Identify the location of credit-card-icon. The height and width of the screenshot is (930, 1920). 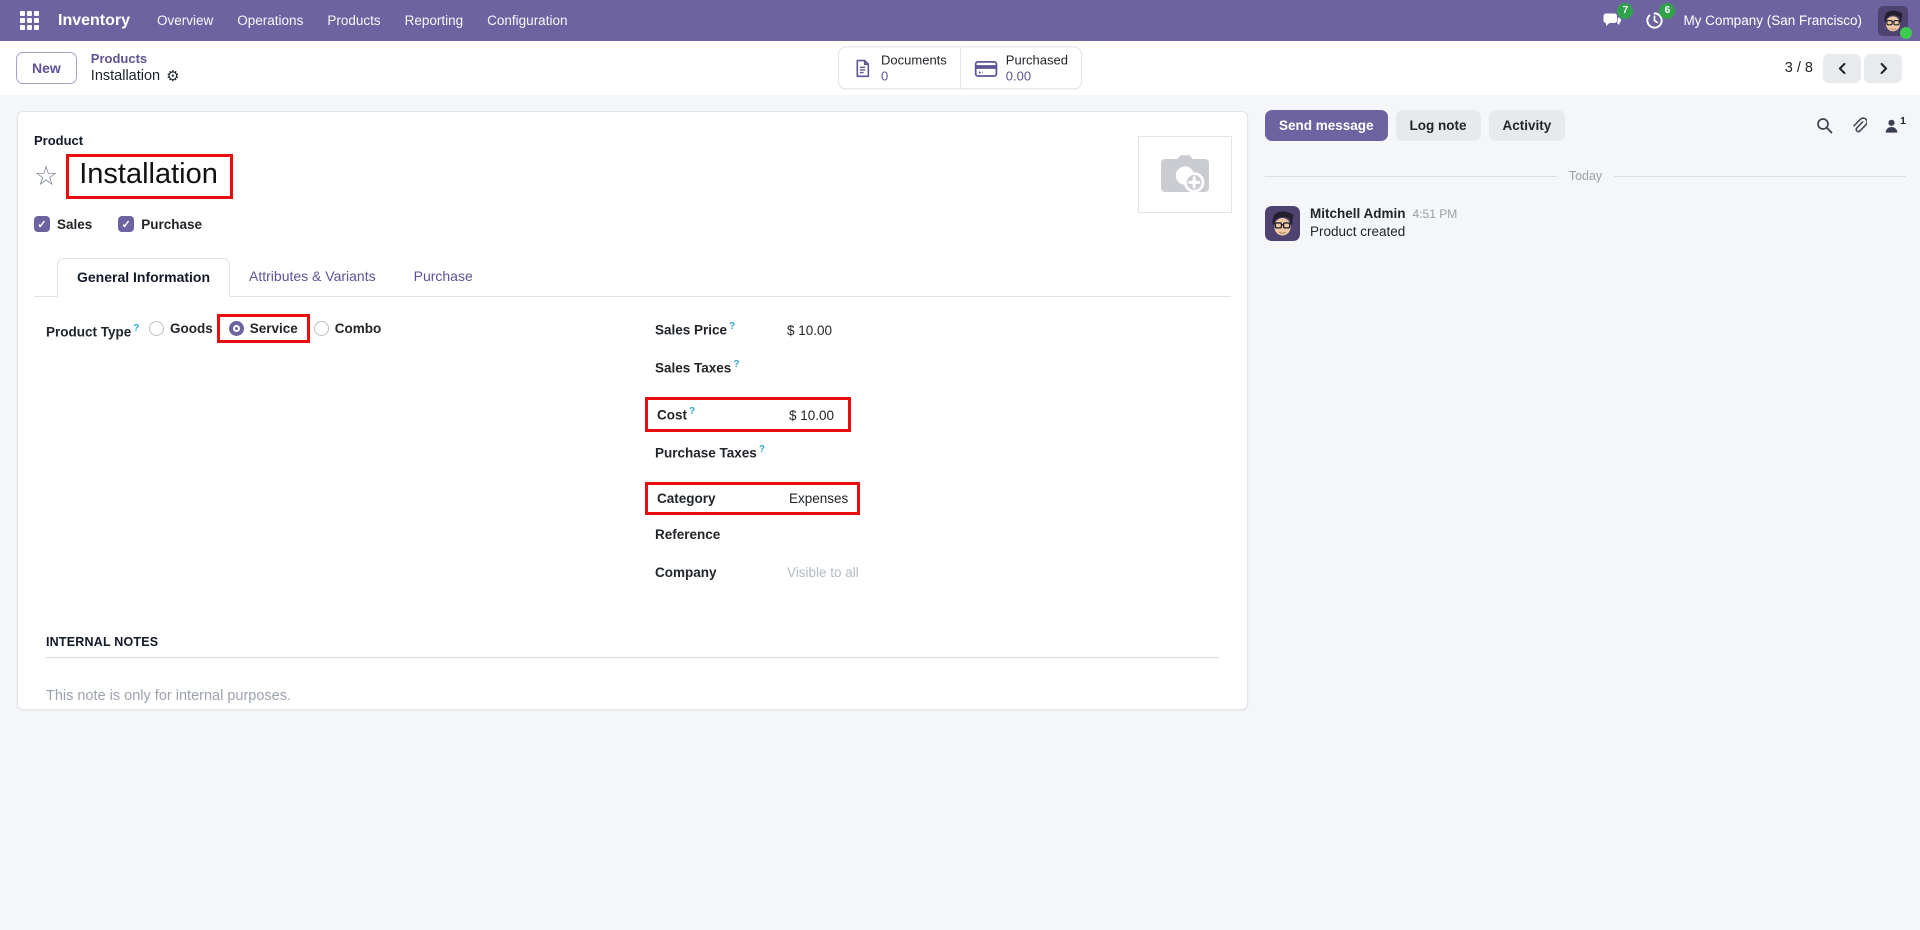
(986, 68).